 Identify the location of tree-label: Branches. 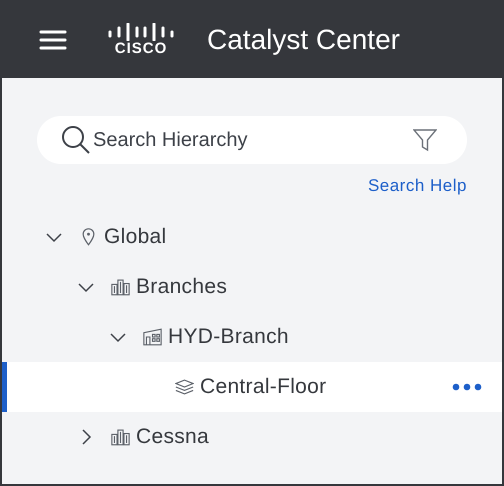
(182, 287).